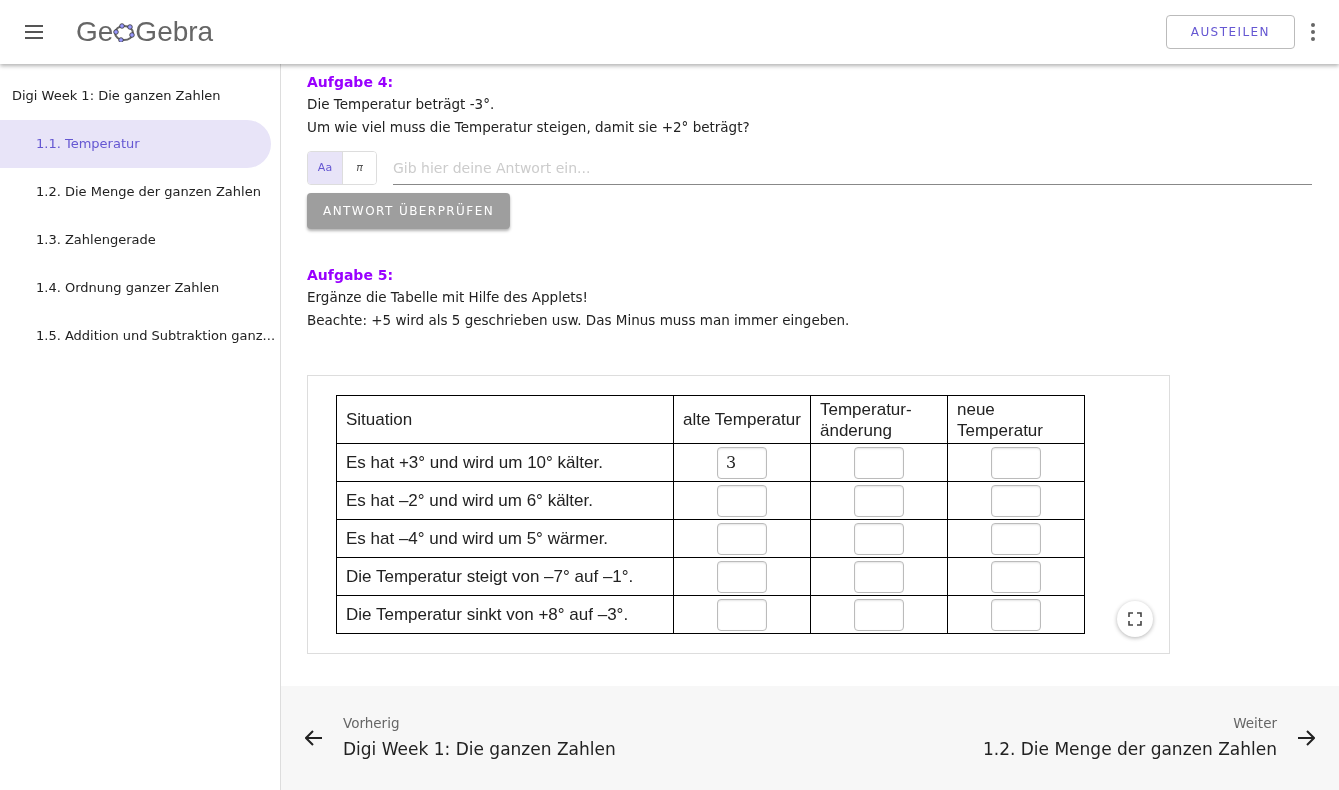 The image size is (1339, 790). I want to click on left-arrow-icon, so click(314, 738).